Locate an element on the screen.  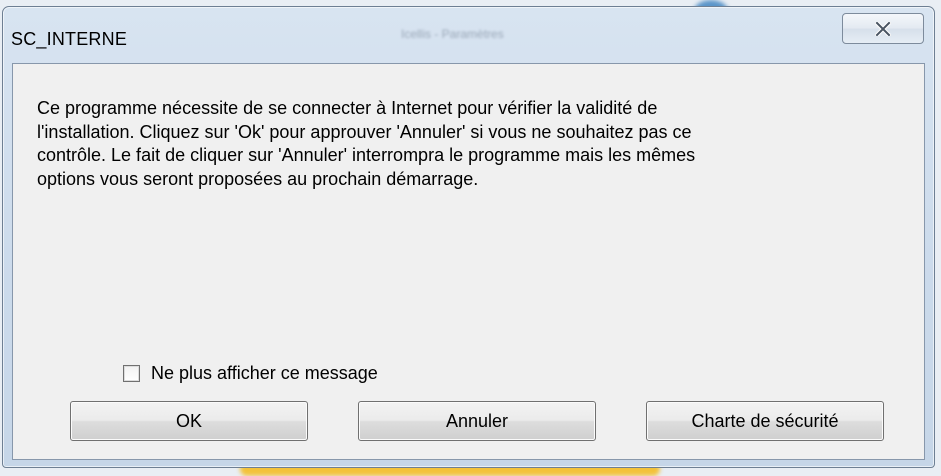
ok-button: OK is located at coordinates (189, 421).